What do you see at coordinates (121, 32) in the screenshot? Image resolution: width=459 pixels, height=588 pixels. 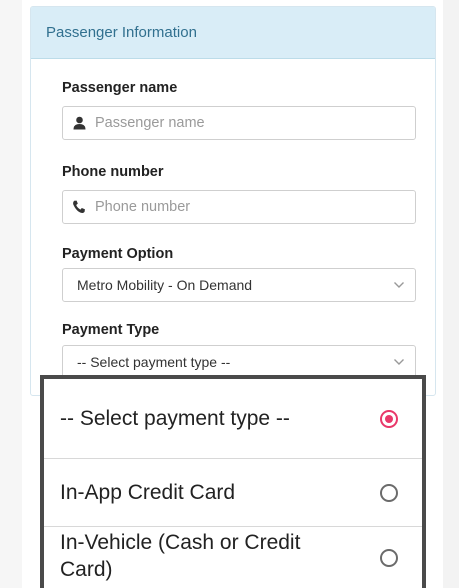 I see `panel-title: Passenger Information` at bounding box center [121, 32].